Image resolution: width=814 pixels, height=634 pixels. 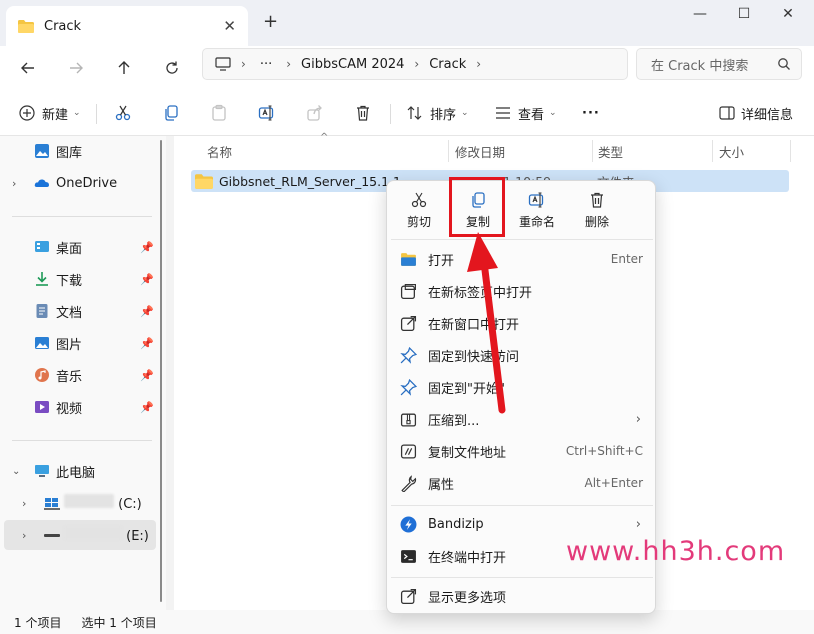 What do you see at coordinates (42, 279) in the screenshot?
I see `download-icon` at bounding box center [42, 279].